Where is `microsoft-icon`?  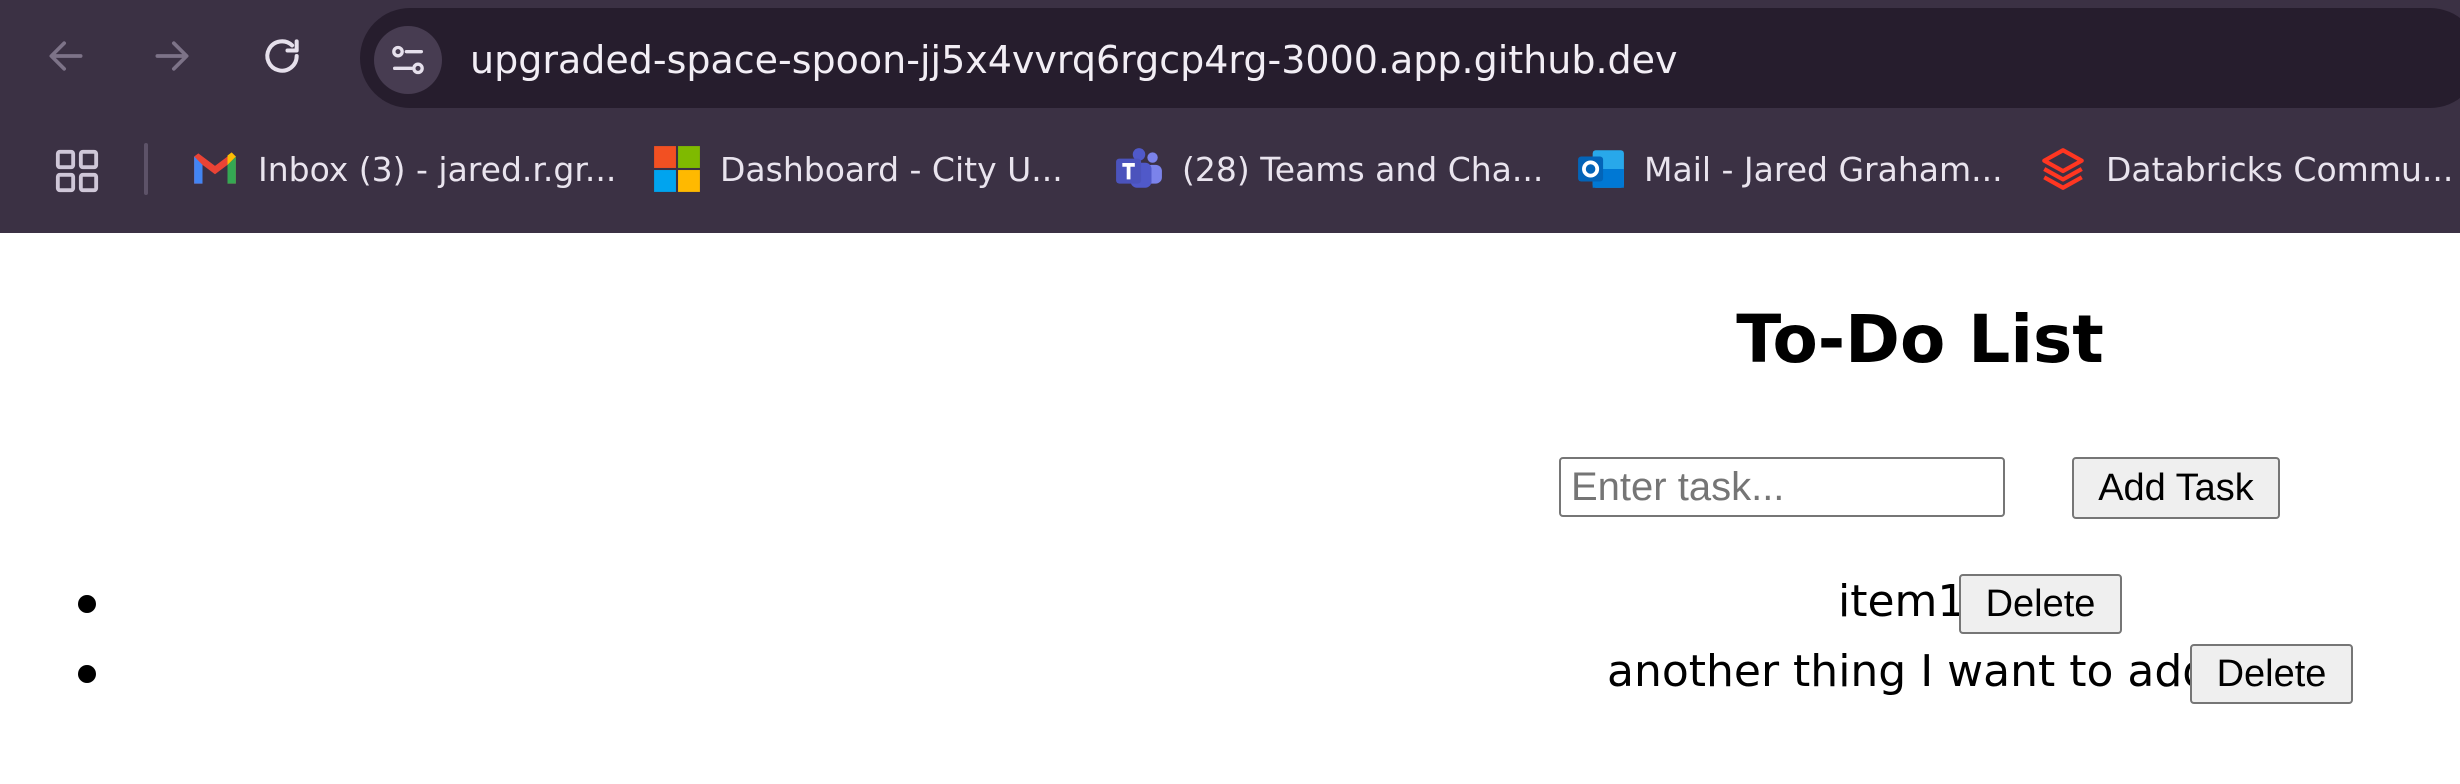 microsoft-icon is located at coordinates (677, 169).